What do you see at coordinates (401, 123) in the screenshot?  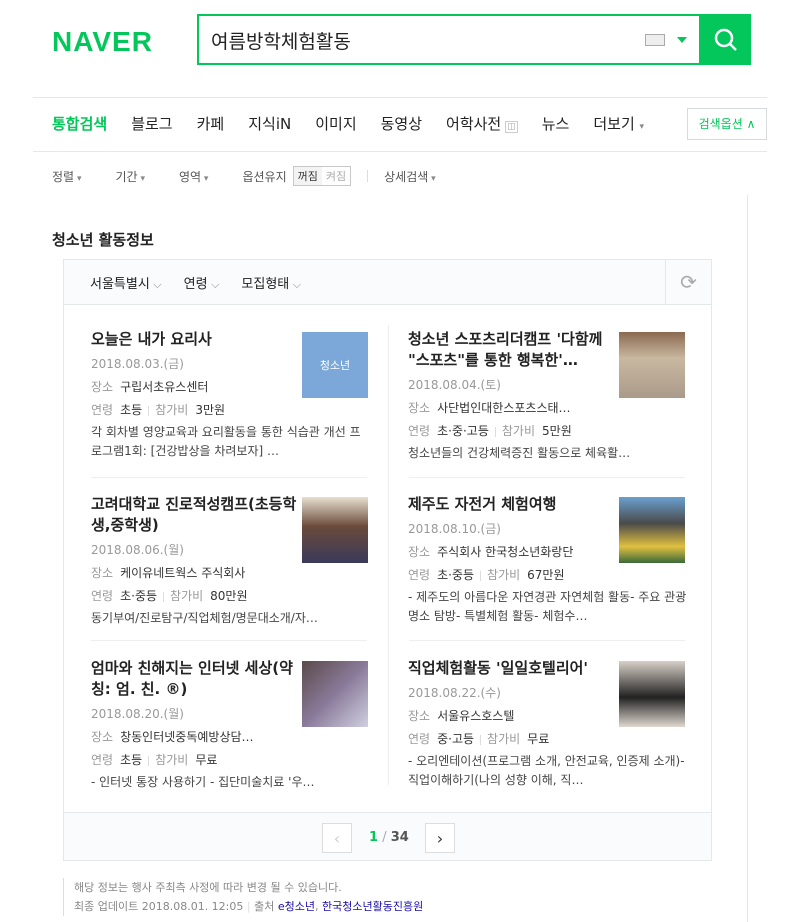 I see `tab-video: 동영상` at bounding box center [401, 123].